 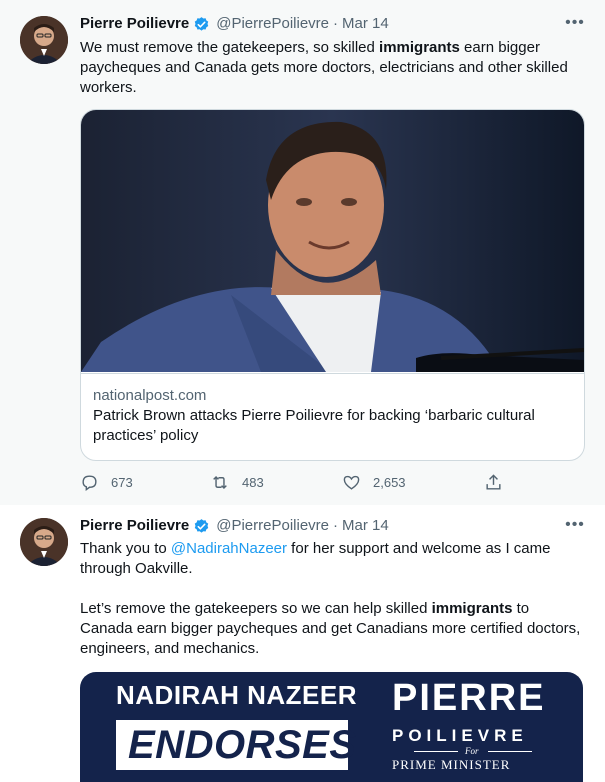 What do you see at coordinates (236, 695) in the screenshot?
I see `endorser-name: NADIRAH NAZEER` at bounding box center [236, 695].